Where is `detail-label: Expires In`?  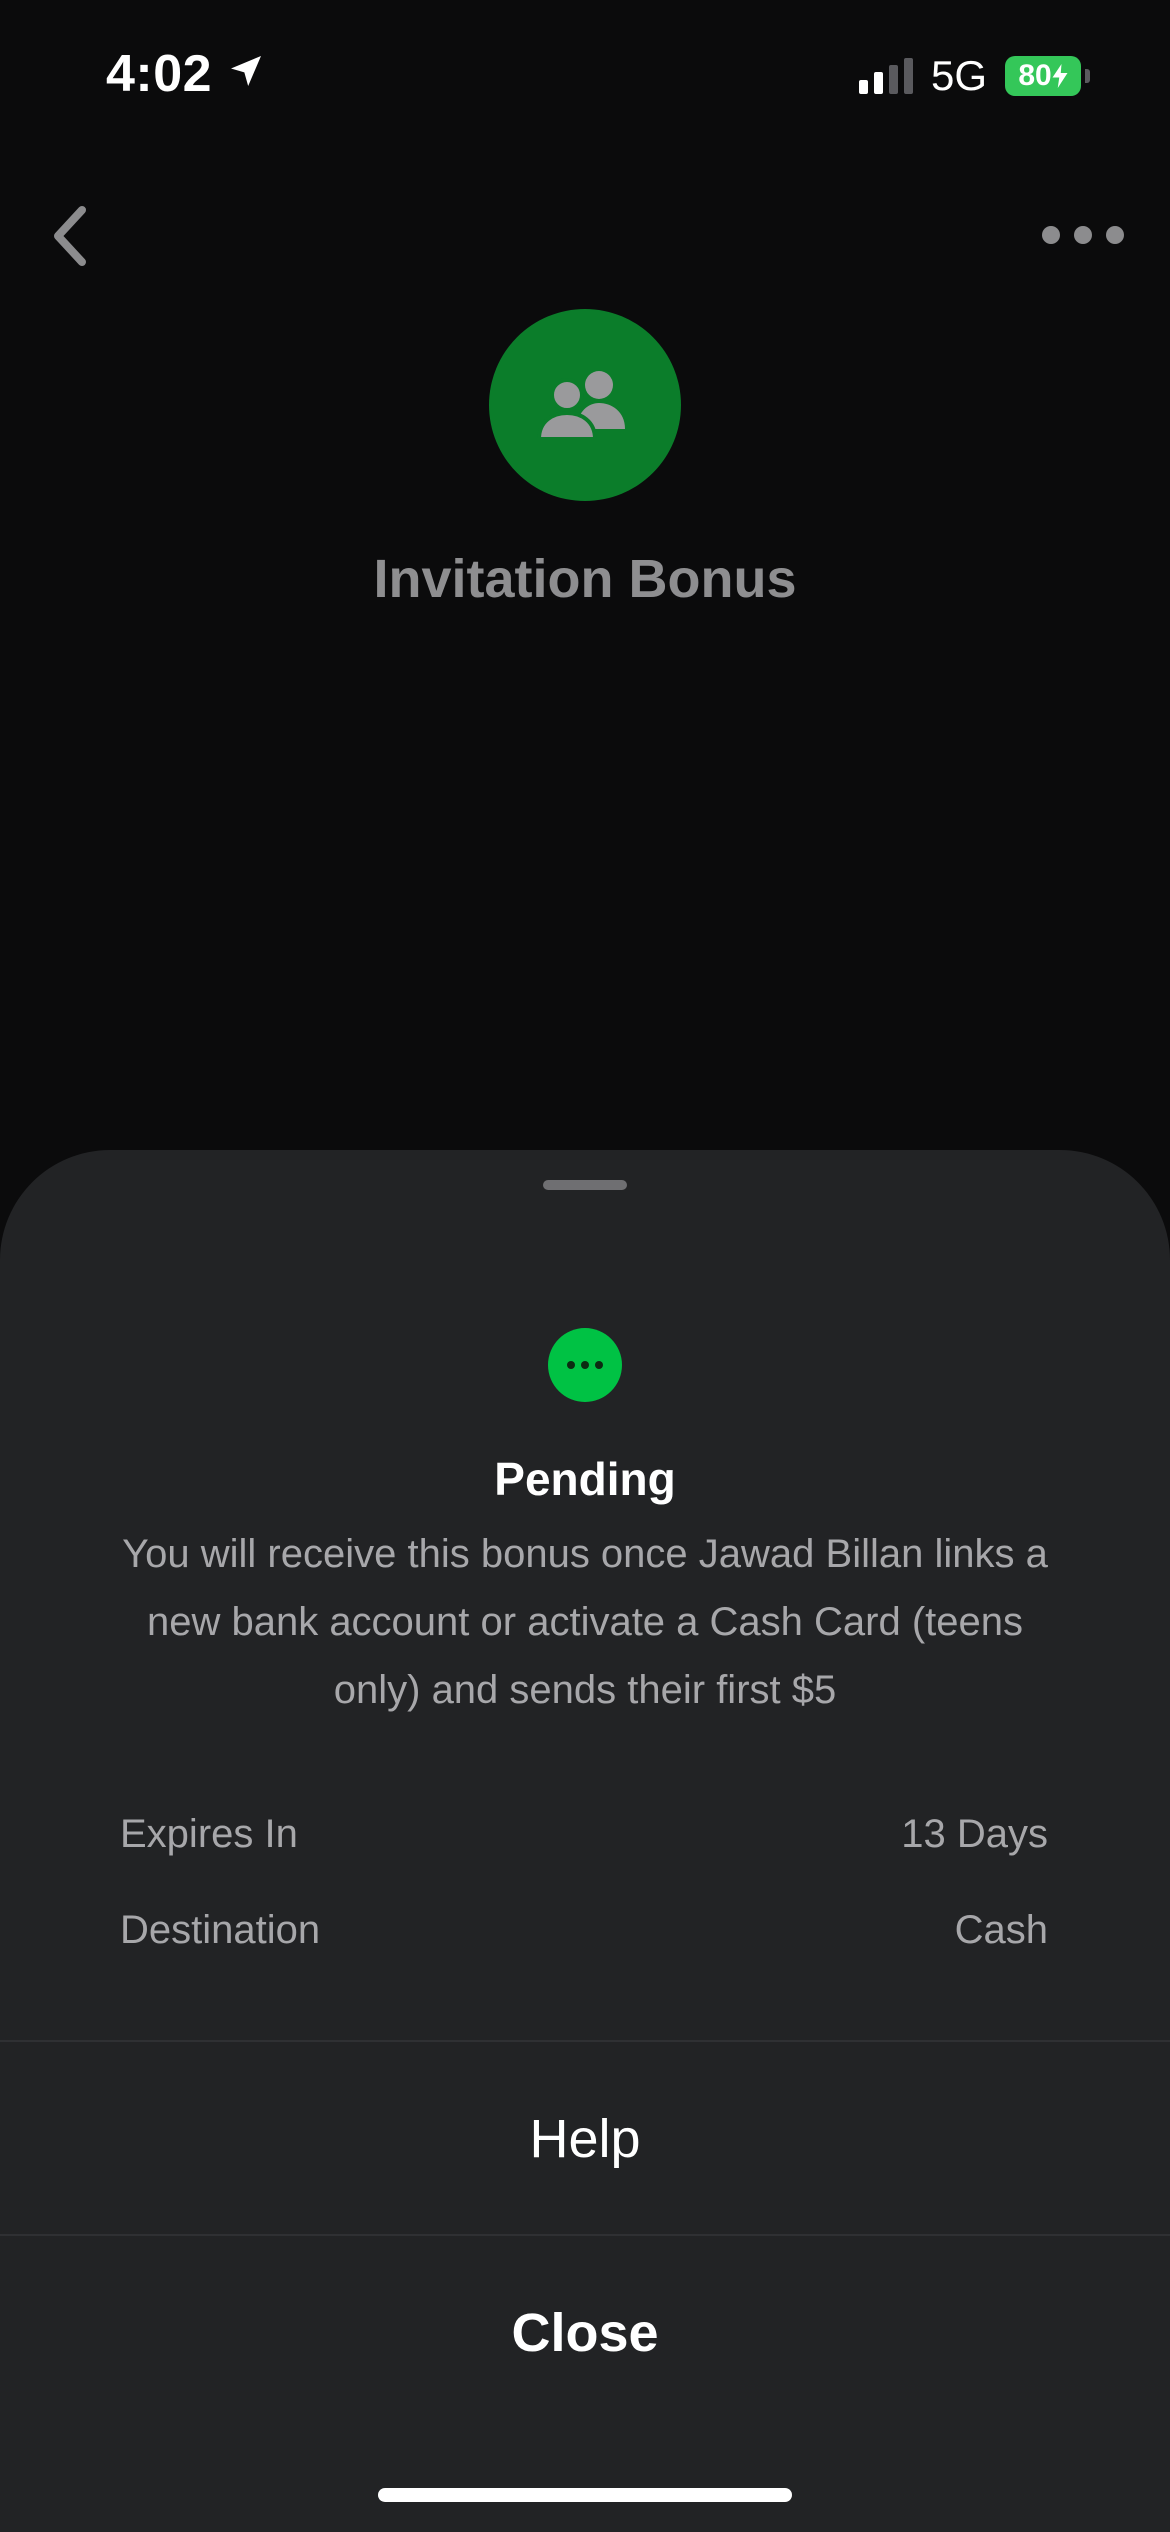
detail-label: Expires In is located at coordinates (209, 1834).